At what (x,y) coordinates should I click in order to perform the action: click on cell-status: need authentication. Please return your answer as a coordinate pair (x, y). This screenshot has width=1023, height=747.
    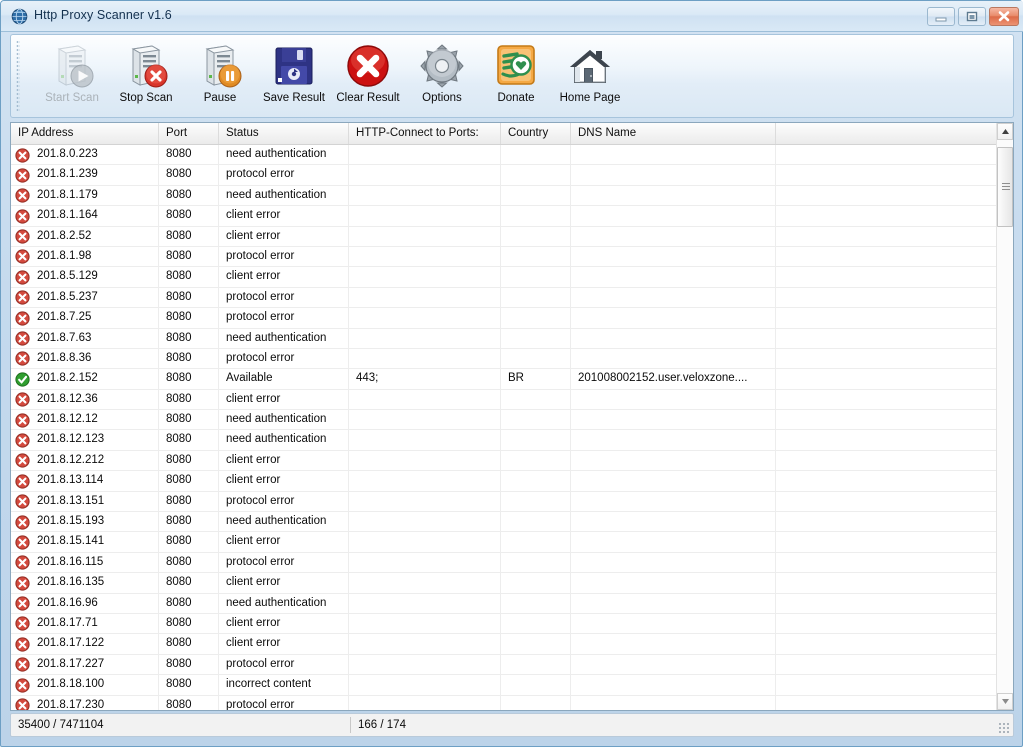
    Looking at the image, I should click on (284, 155).